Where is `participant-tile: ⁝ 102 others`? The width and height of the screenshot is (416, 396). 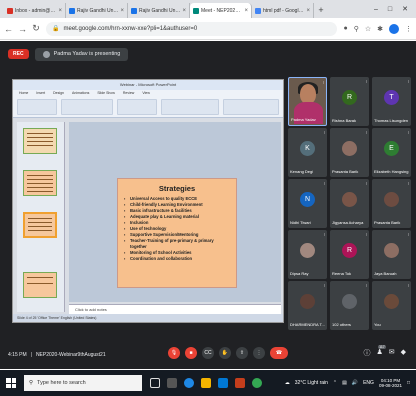 participant-tile: ⁝ 102 others is located at coordinates (349, 305).